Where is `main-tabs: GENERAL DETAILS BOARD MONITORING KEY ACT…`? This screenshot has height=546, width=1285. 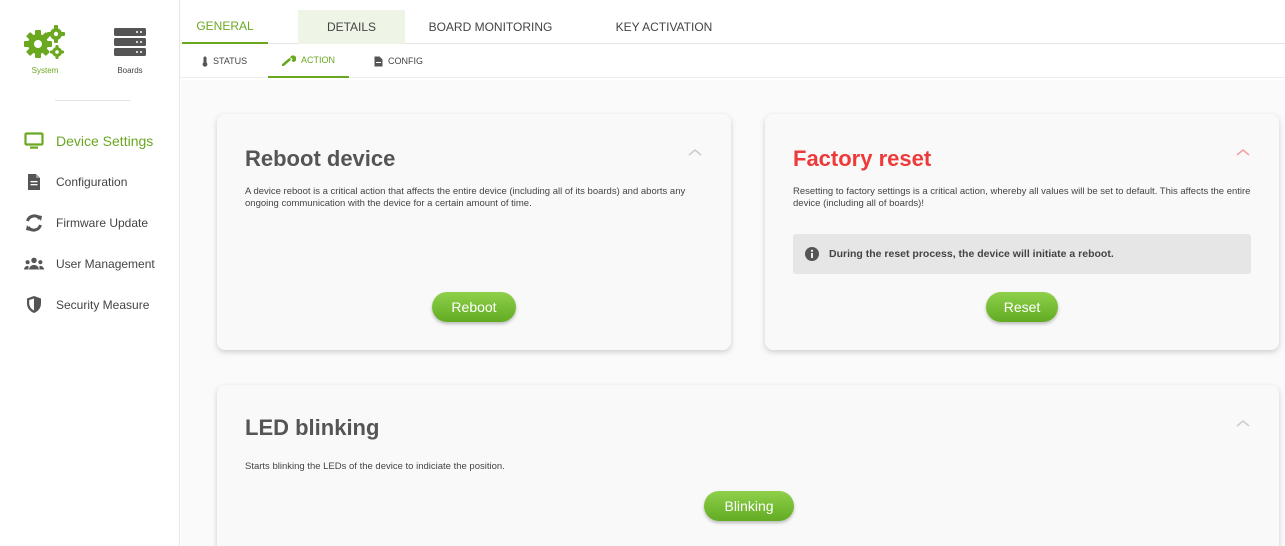
main-tabs: GENERAL DETAILS BOARD MONITORING KEY ACT… is located at coordinates (732, 27).